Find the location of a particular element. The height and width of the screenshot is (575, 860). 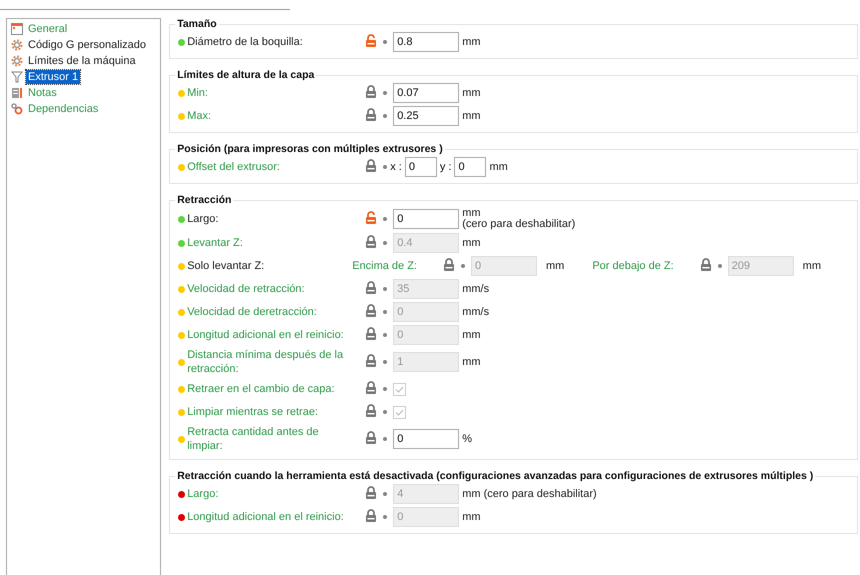

setting-label: Velocidad de deretracción: is located at coordinates (252, 312).